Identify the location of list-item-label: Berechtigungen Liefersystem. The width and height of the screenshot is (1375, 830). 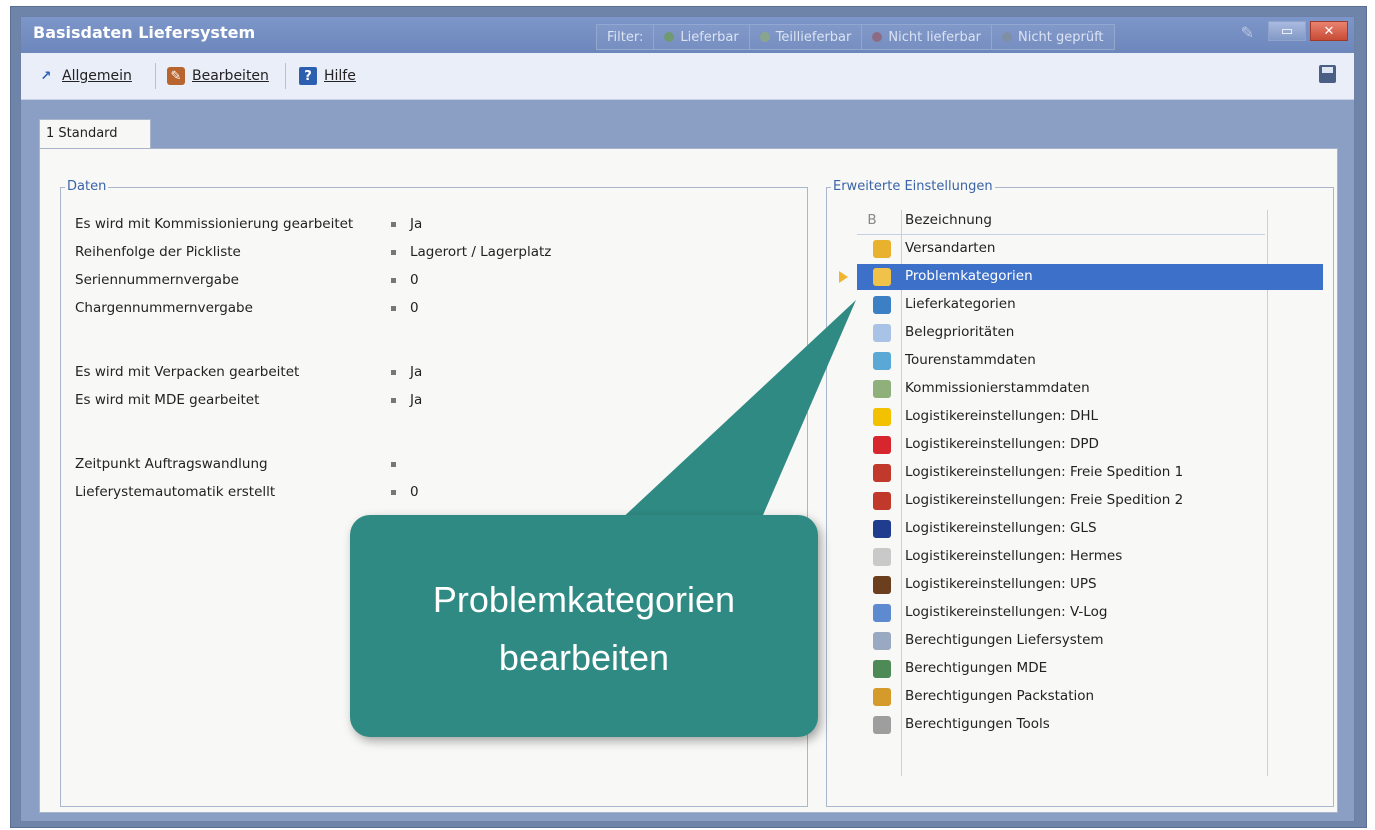
(1004, 640).